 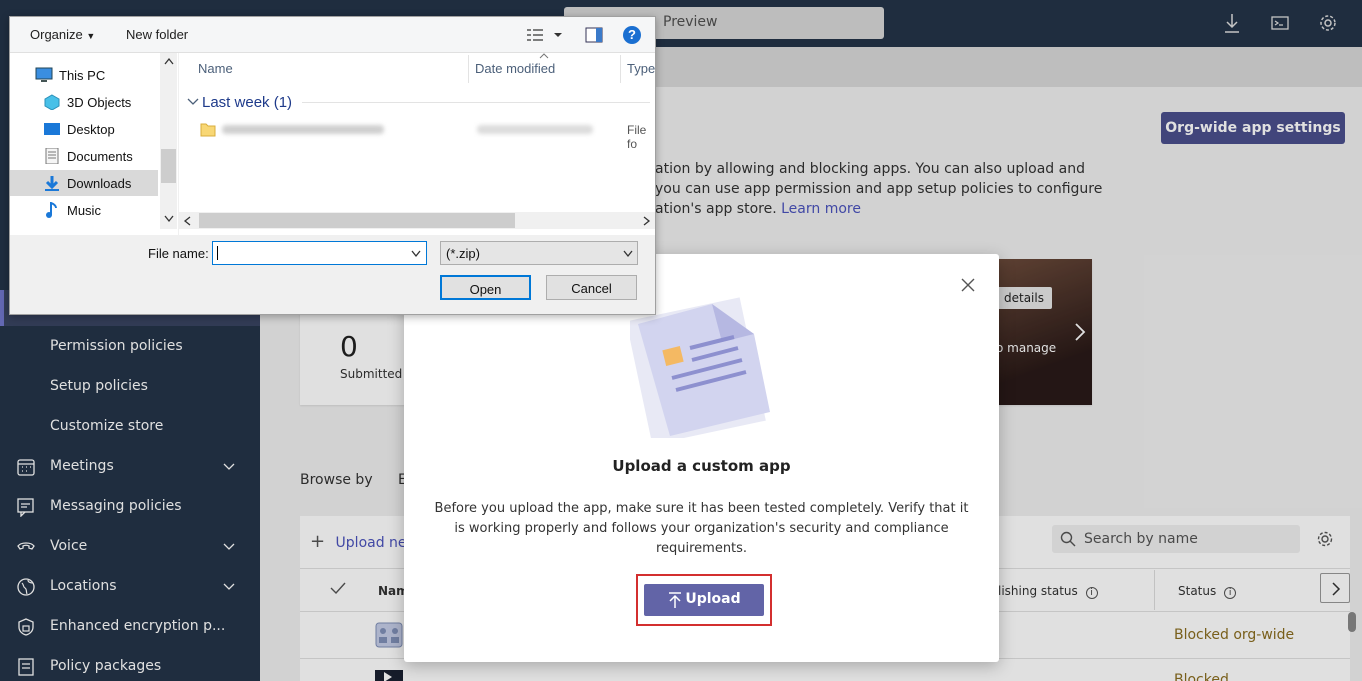 I want to click on tree-item-label: Desktop, so click(x=91, y=129).